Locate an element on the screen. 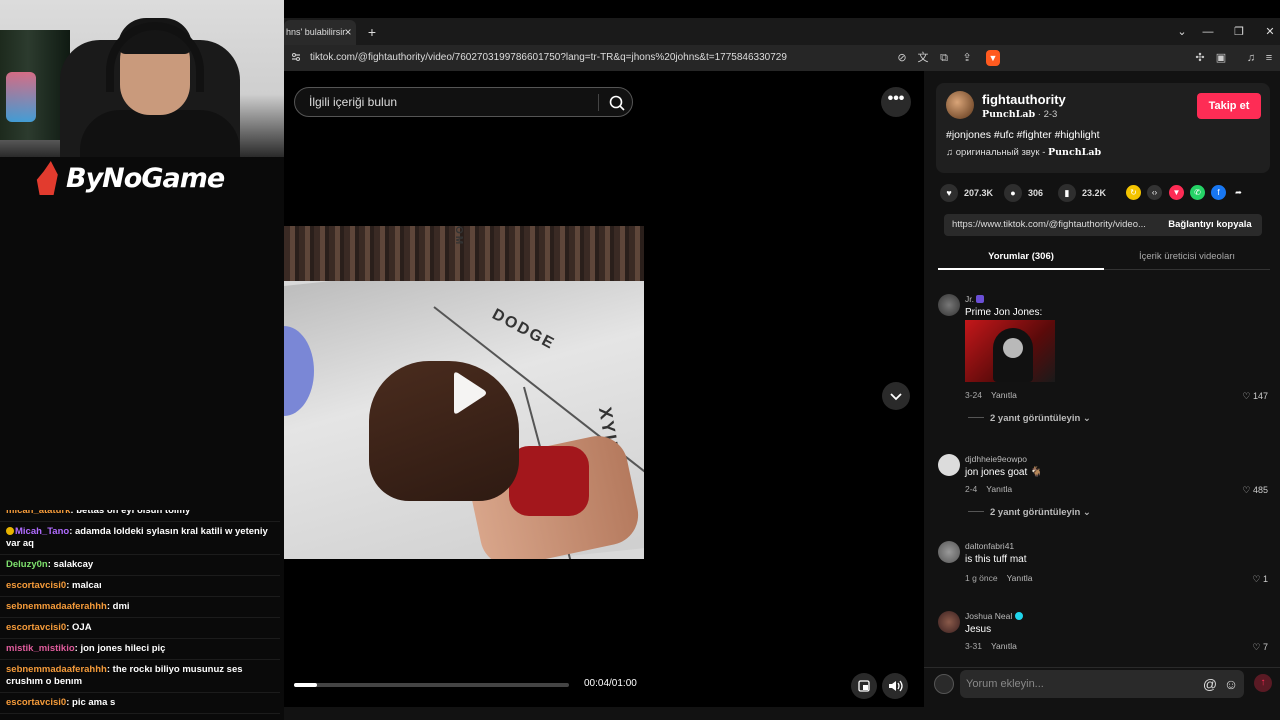 The height and width of the screenshot is (720, 1280). author-avatar is located at coordinates (960, 105).